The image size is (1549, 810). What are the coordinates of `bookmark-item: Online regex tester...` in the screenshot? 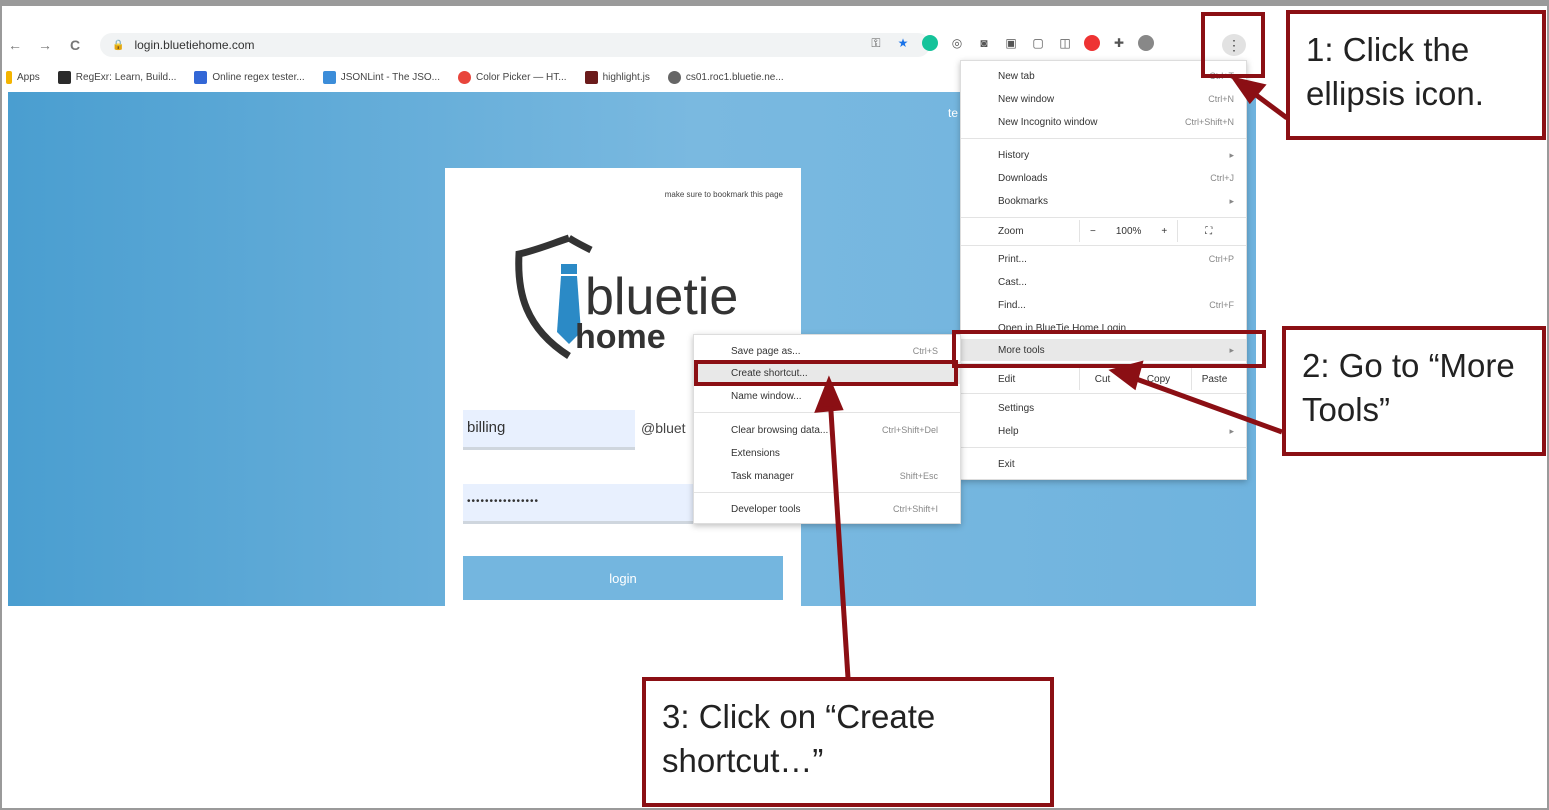 It's located at (249, 77).